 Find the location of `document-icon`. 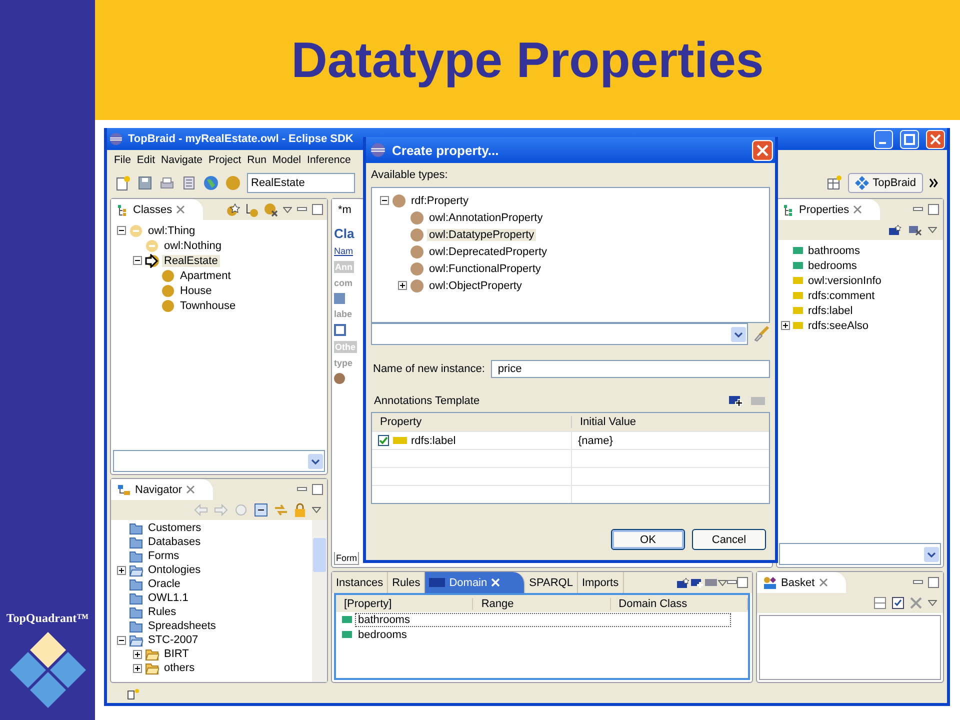

document-icon is located at coordinates (189, 183).